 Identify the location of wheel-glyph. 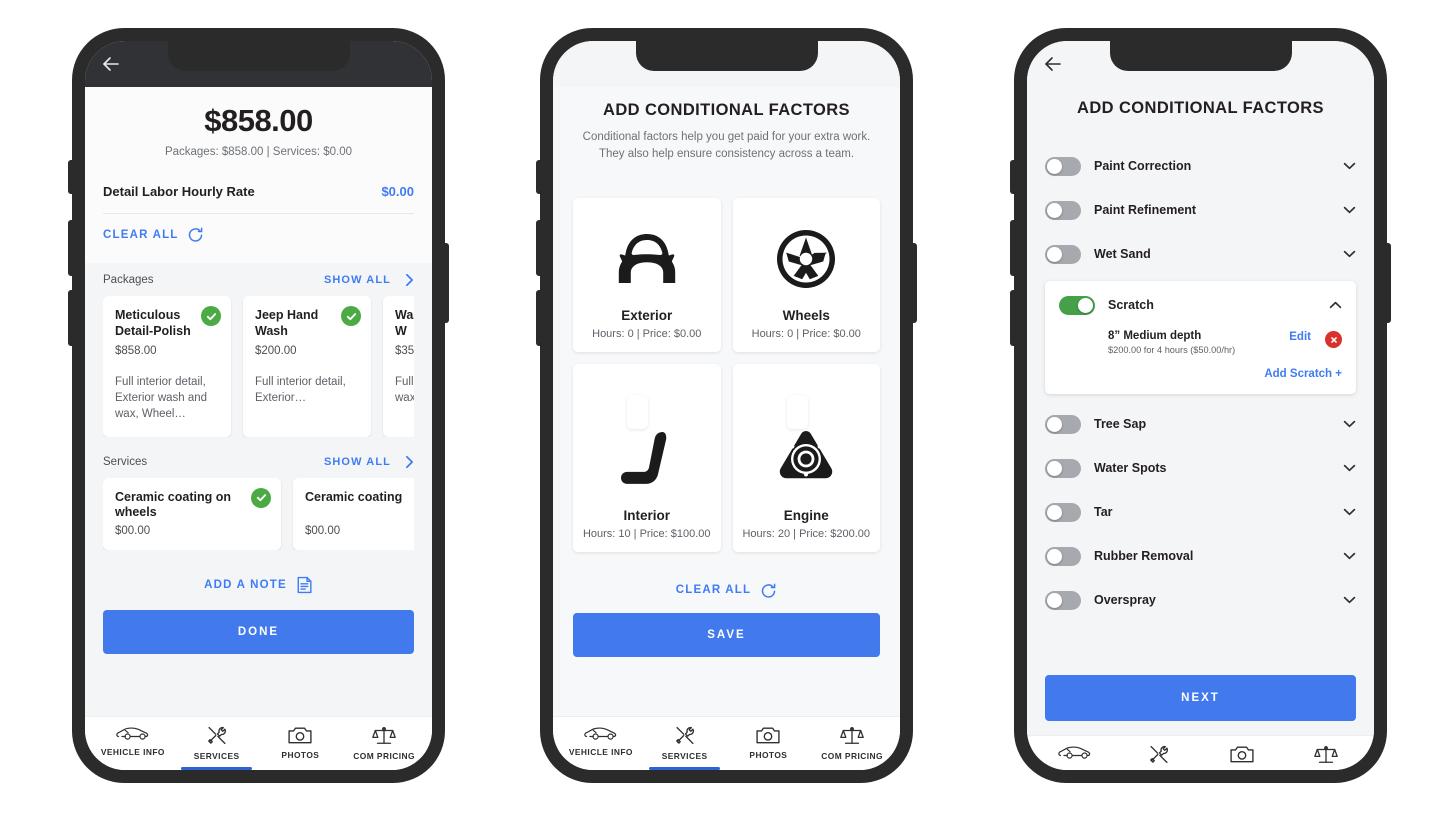
(806, 258).